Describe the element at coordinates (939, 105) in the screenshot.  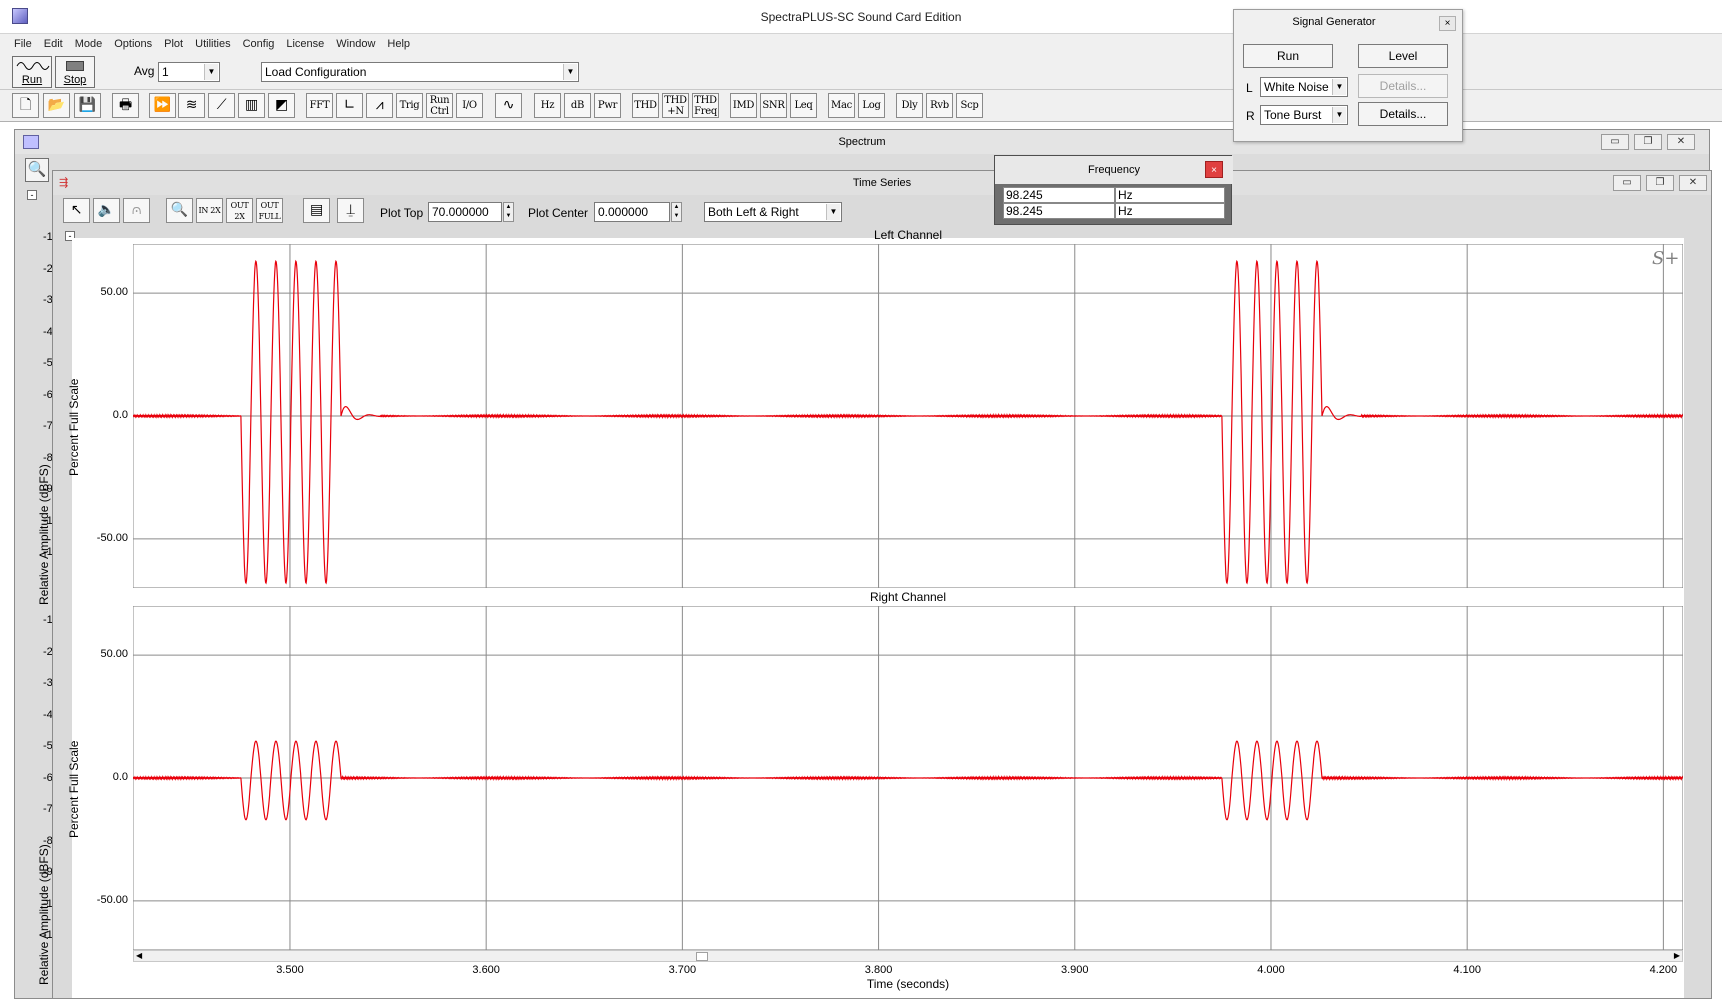
I see `rvb-button: Rvb` at that location.